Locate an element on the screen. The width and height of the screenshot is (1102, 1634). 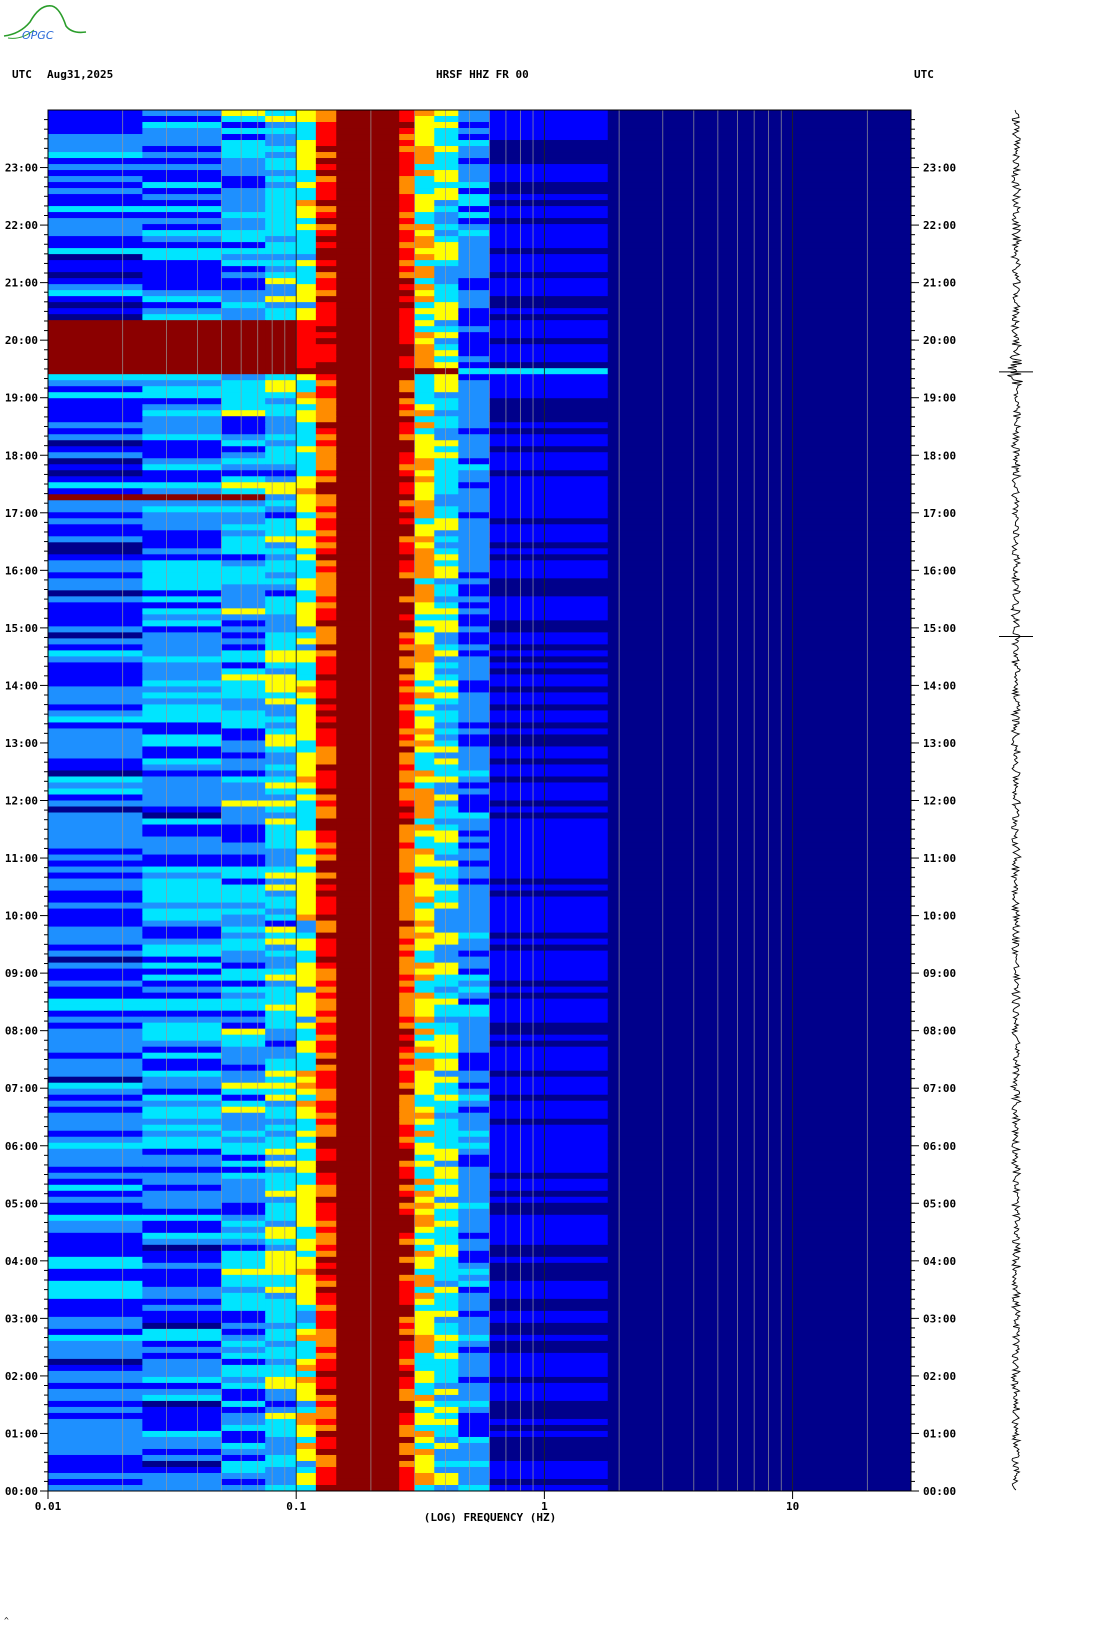
y-tick-label: 13:00 is located at coordinates (21, 743).